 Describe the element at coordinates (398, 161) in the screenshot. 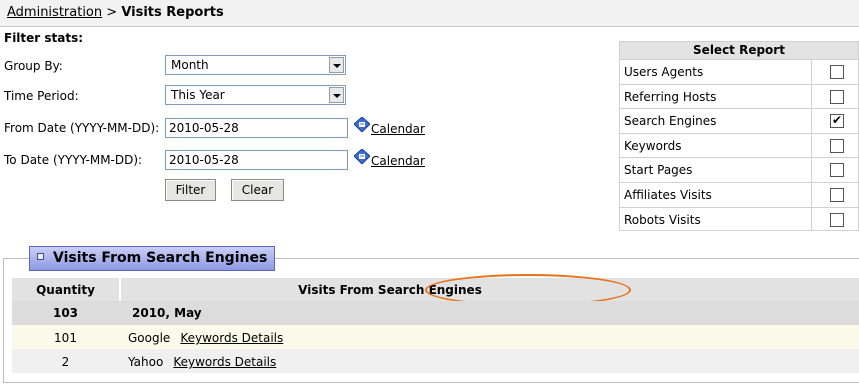

I see `to-date-calendar-link: Calendar` at that location.